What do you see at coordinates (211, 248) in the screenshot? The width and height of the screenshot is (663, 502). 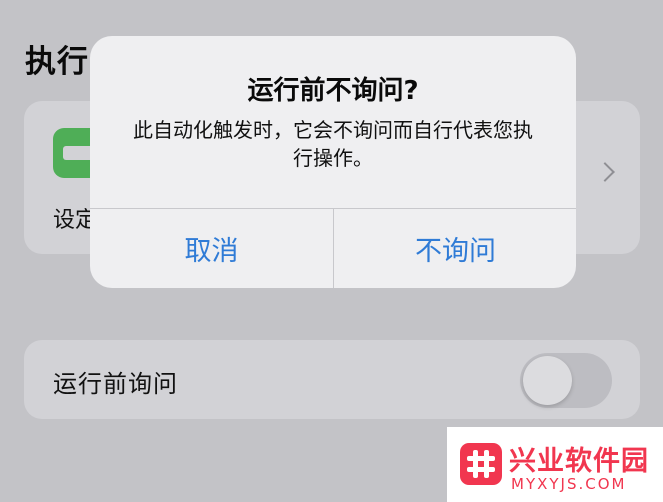 I see `cancel-button: 取消` at bounding box center [211, 248].